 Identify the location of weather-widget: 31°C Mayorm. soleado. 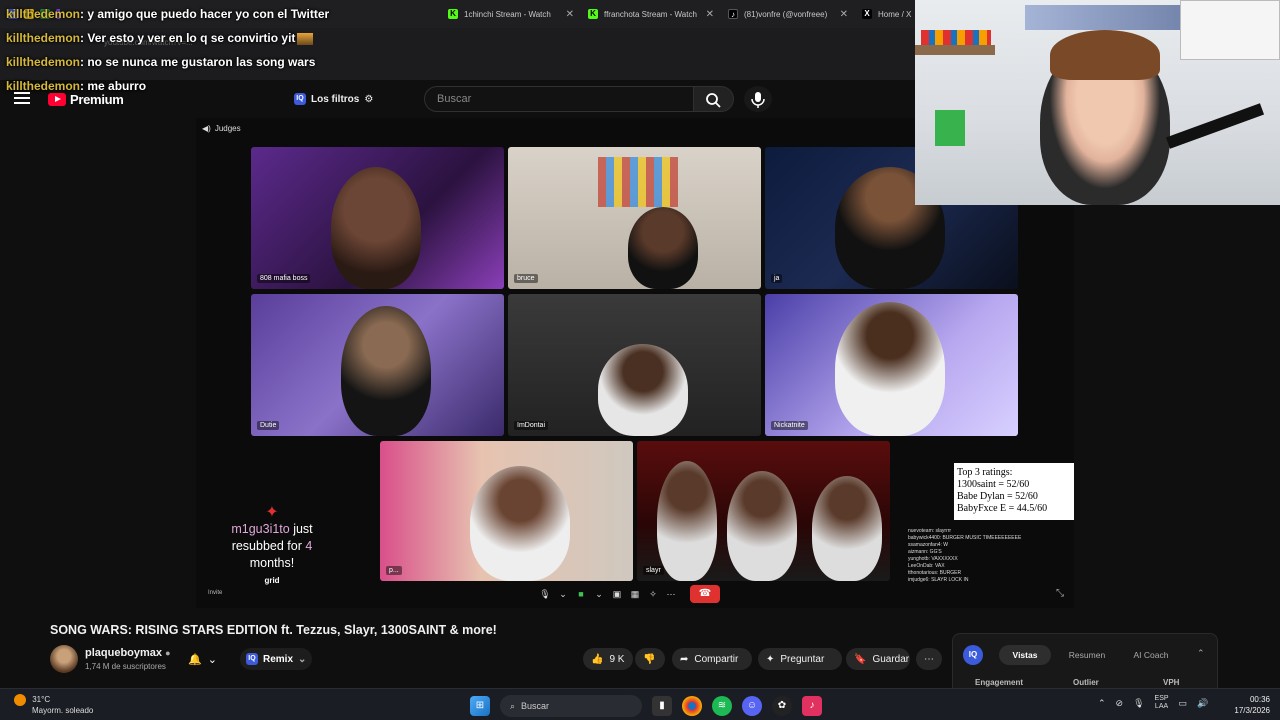
(53, 705).